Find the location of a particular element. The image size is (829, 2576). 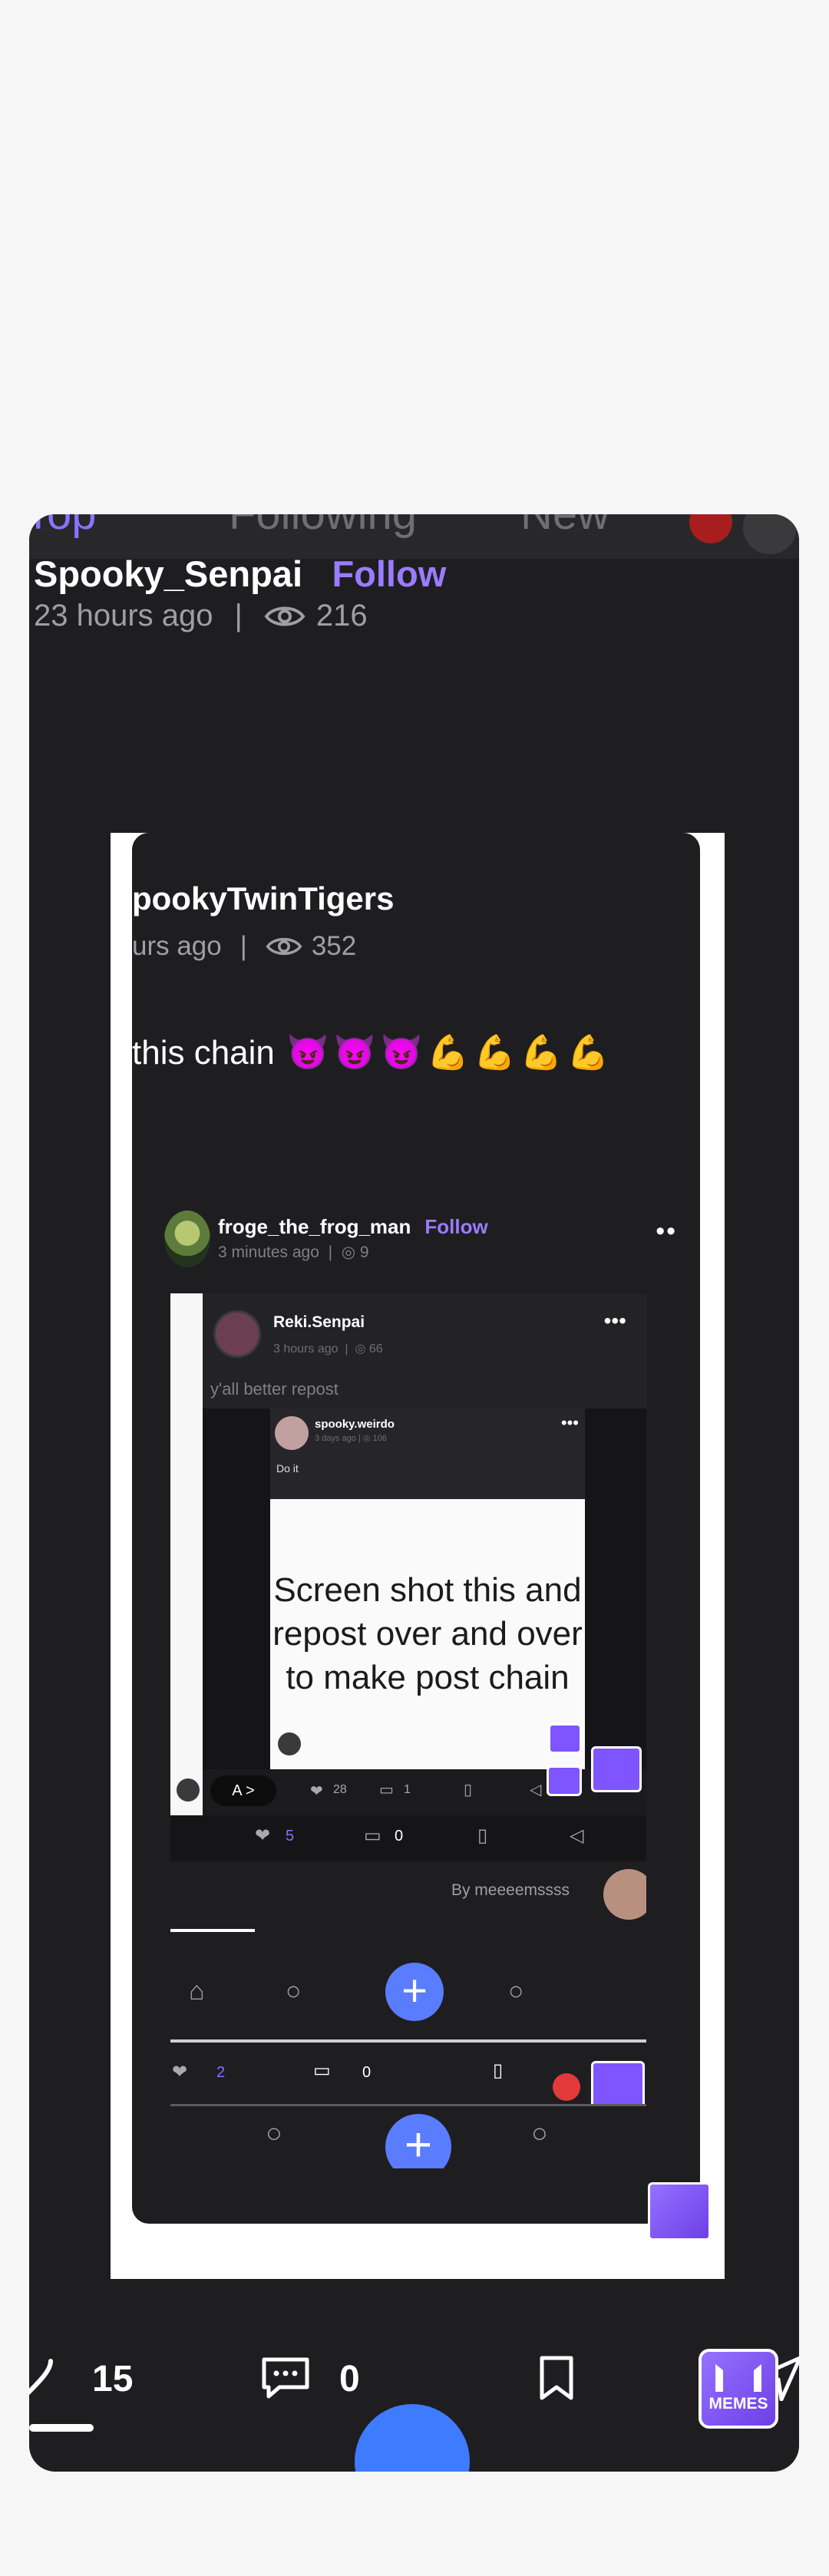

screenshot-meta: urs ago | 352 is located at coordinates (244, 946).